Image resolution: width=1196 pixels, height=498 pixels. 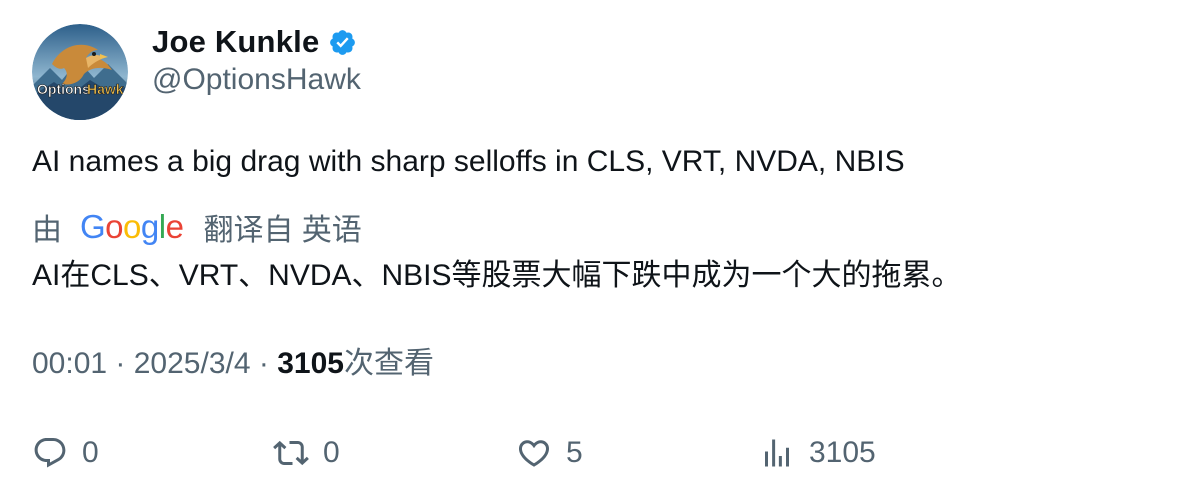 I want to click on action-bar: 0 0 5 3105, so click(x=598, y=453).